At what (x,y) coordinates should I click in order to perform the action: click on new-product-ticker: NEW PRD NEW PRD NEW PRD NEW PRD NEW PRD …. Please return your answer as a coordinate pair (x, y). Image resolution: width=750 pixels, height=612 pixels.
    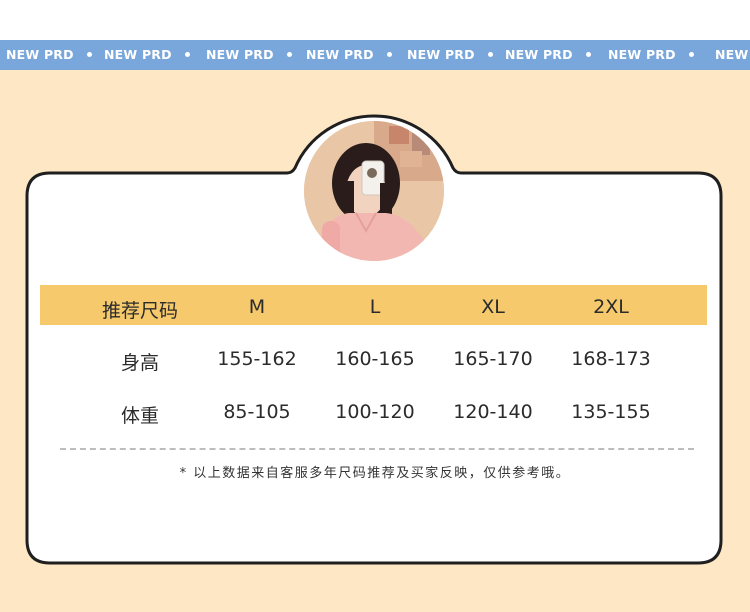
    Looking at the image, I should click on (375, 55).